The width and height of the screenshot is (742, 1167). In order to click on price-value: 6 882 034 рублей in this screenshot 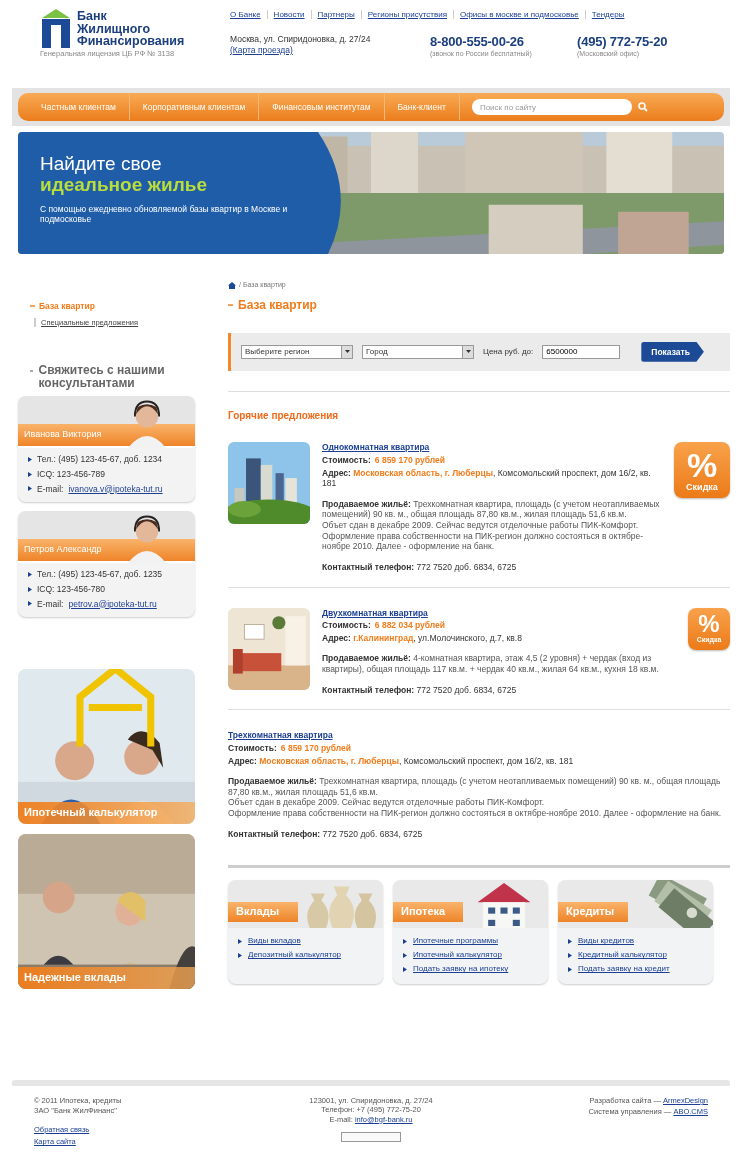, I will do `click(410, 625)`.